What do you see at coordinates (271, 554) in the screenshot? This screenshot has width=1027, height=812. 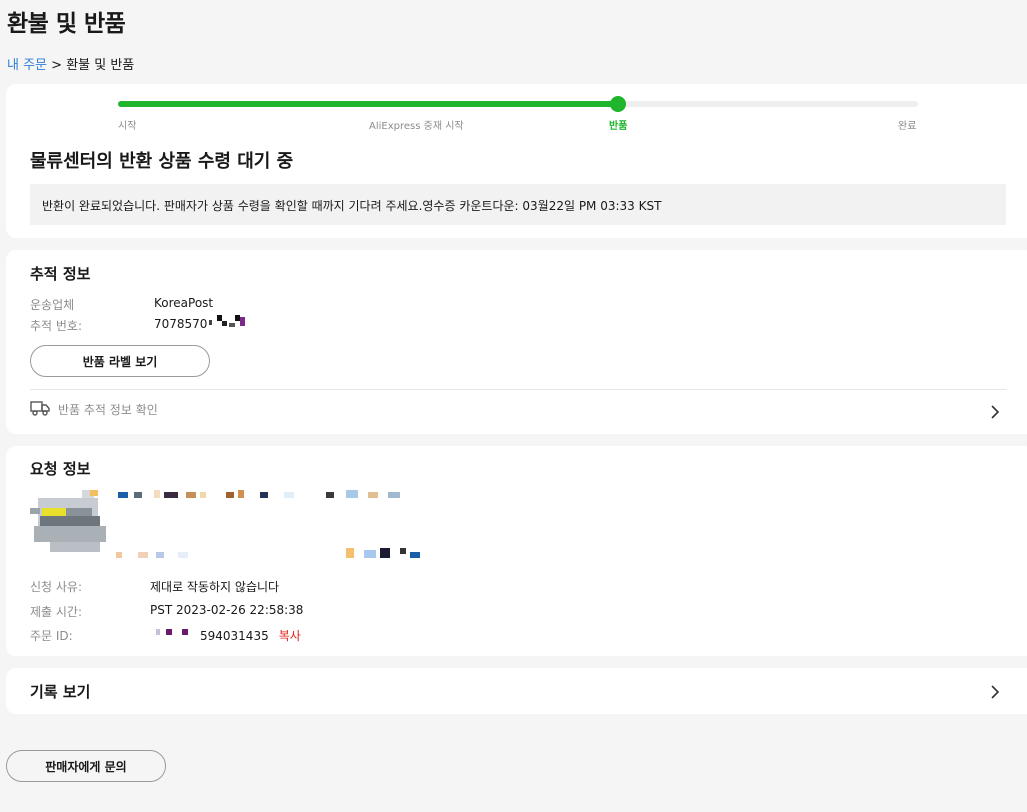 I see `product-option-redaction` at bounding box center [271, 554].